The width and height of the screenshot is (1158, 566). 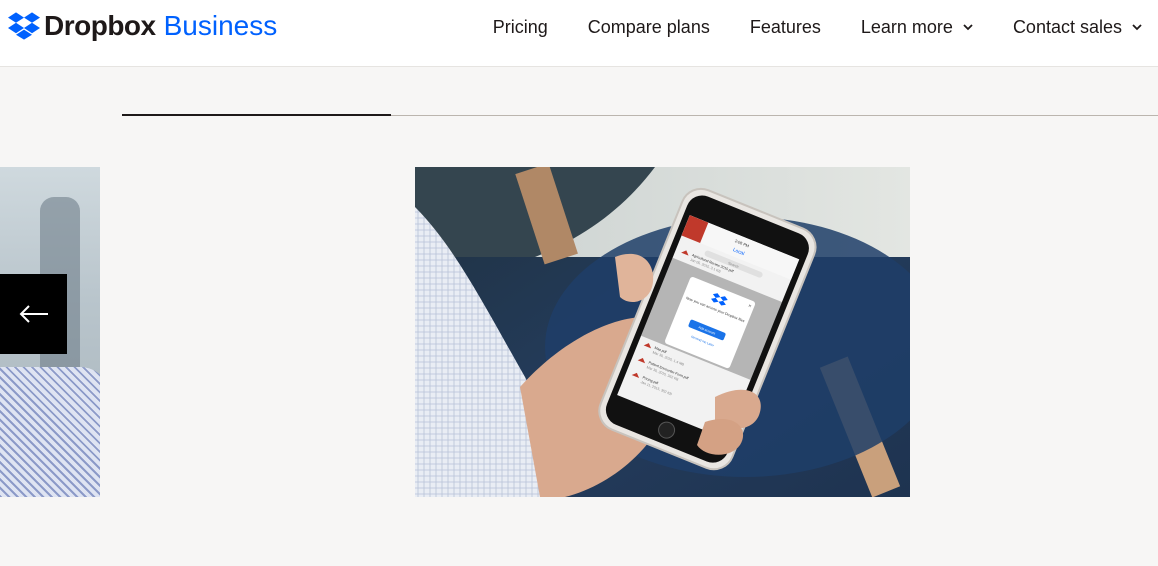 I want to click on nav-compare-plans: Compare plans, so click(x=649, y=27).